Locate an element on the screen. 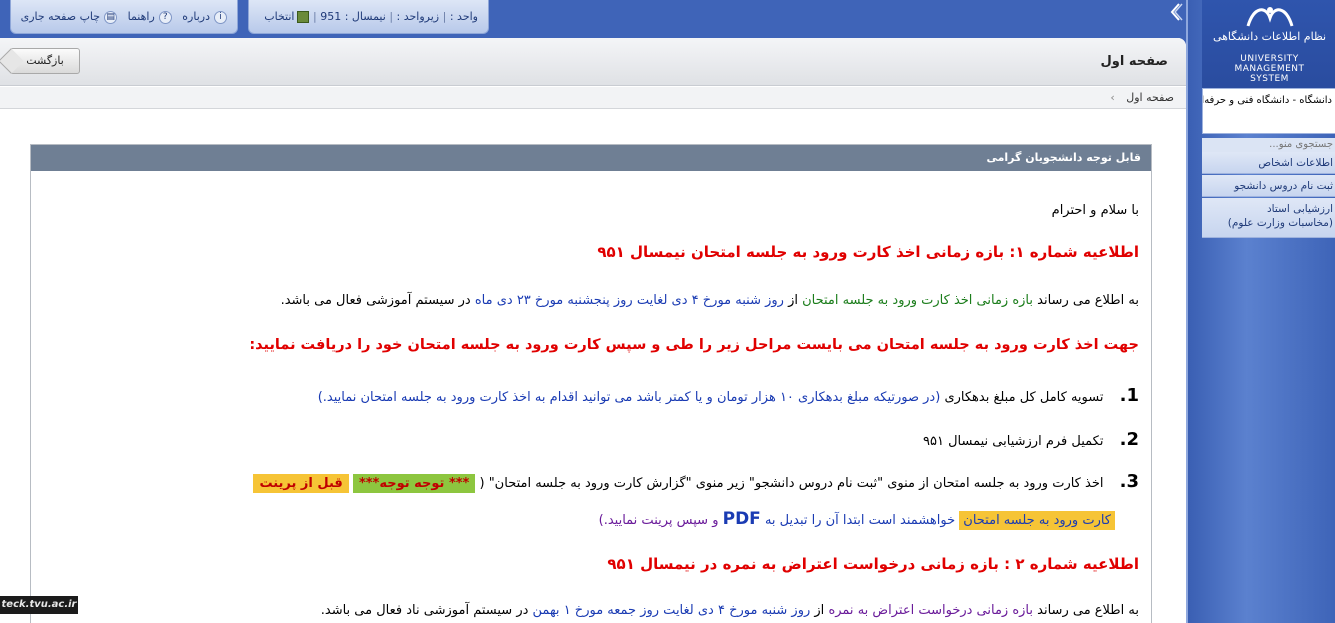 The image size is (1335, 623). semester-label: نیمسال : is located at coordinates (365, 16).